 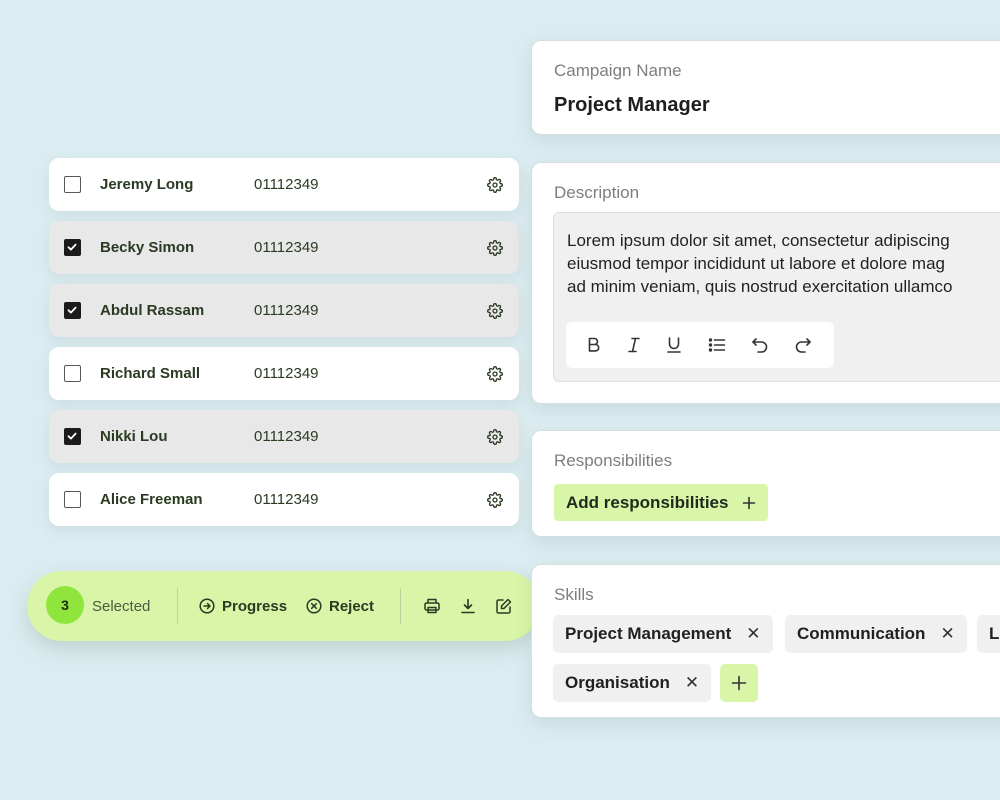 I want to click on responsibilities-panel: Responsibilities Add responsibilities, so click(x=765, y=483).